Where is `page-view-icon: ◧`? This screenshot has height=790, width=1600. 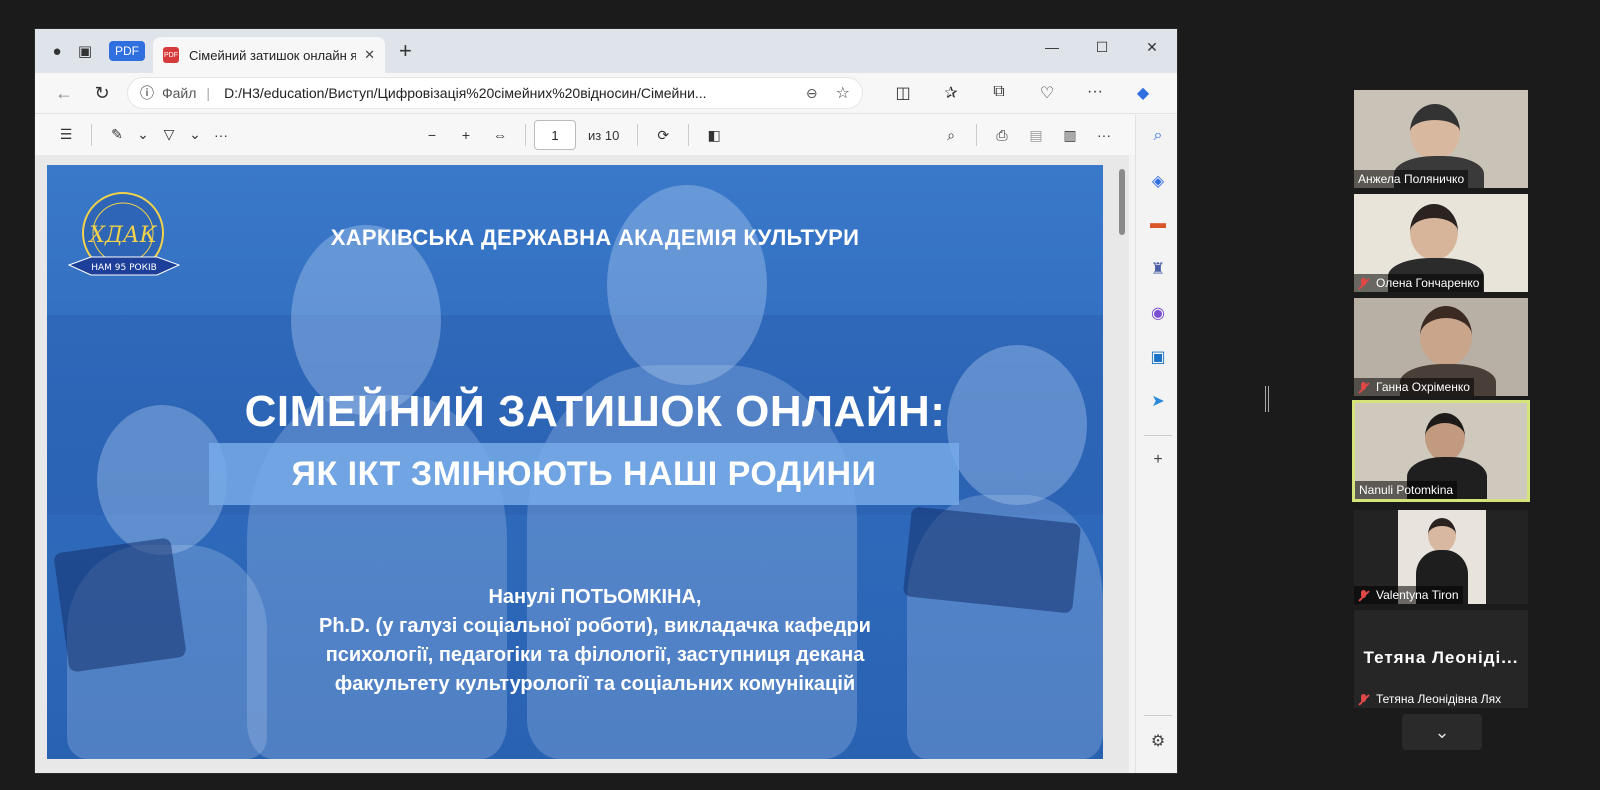 page-view-icon: ◧ is located at coordinates (714, 135).